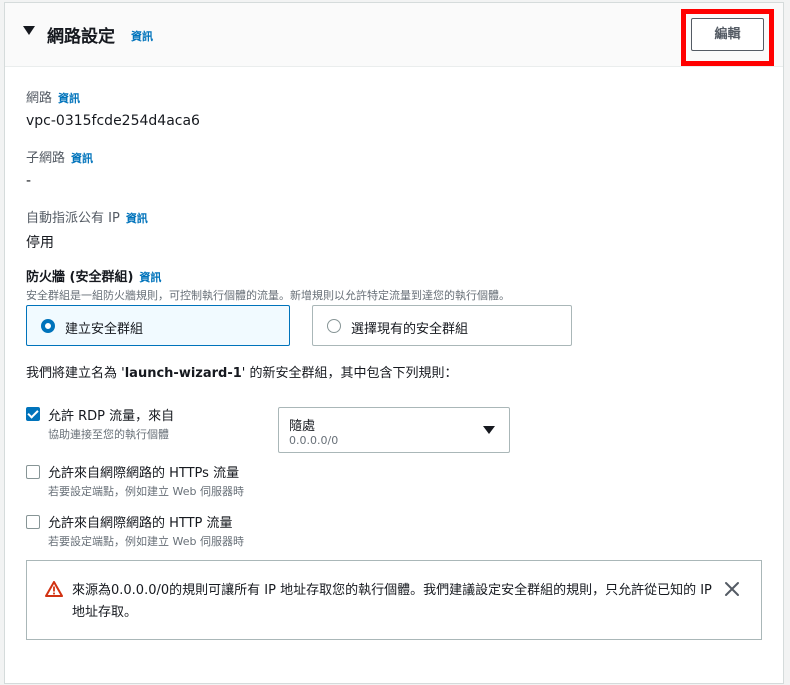 The height and width of the screenshot is (685, 790). I want to click on auto-ip-info-link: 資訊, so click(137, 218).